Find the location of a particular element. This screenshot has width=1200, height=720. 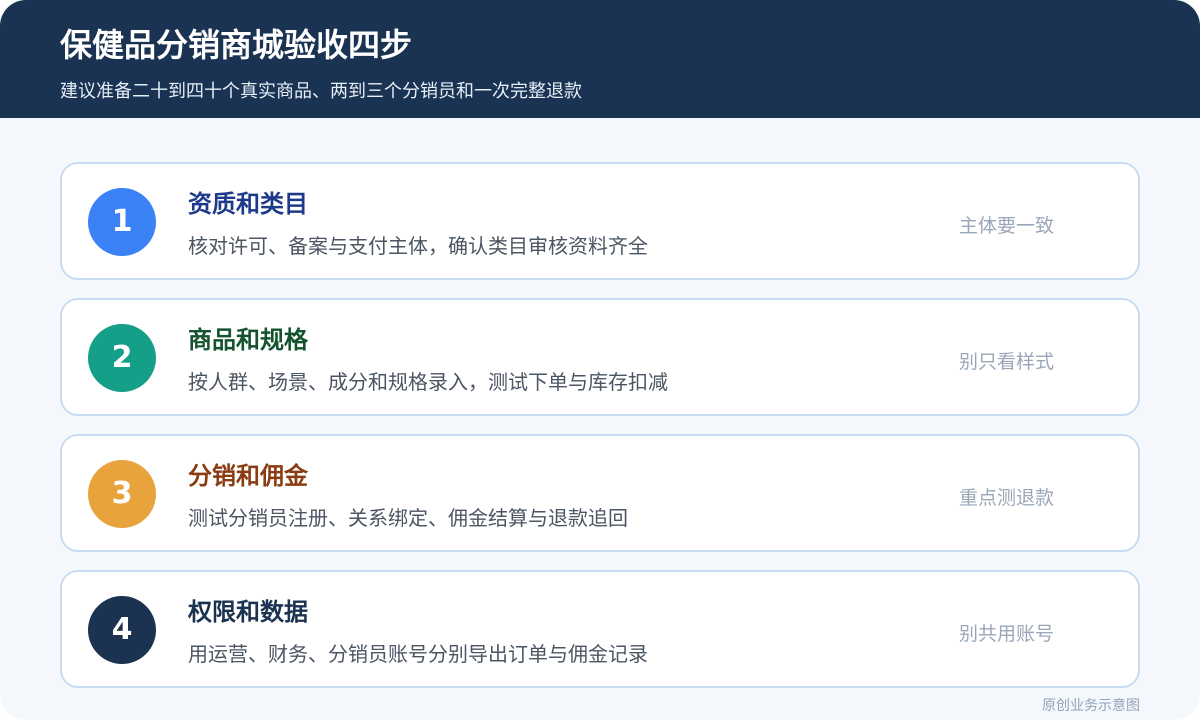

footer-note: 原创业务示意图 is located at coordinates (1091, 706).